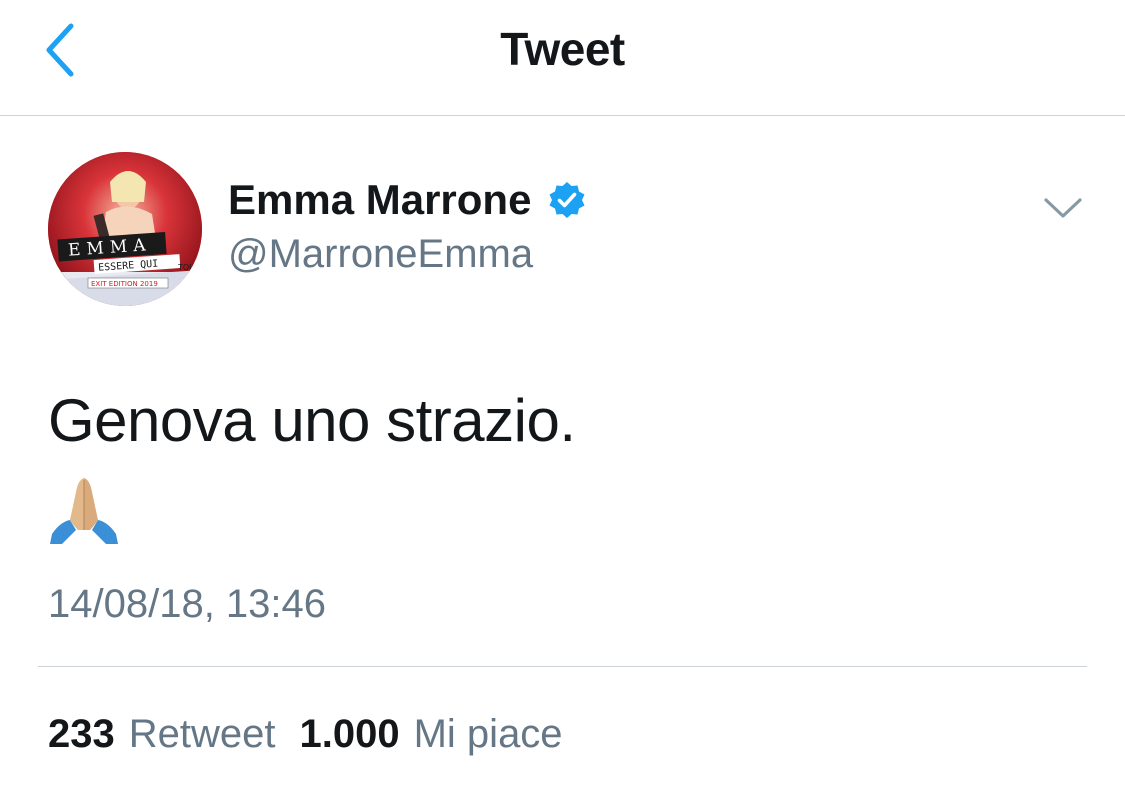 The image size is (1125, 796). I want to click on verified-badge-icon, so click(567, 200).